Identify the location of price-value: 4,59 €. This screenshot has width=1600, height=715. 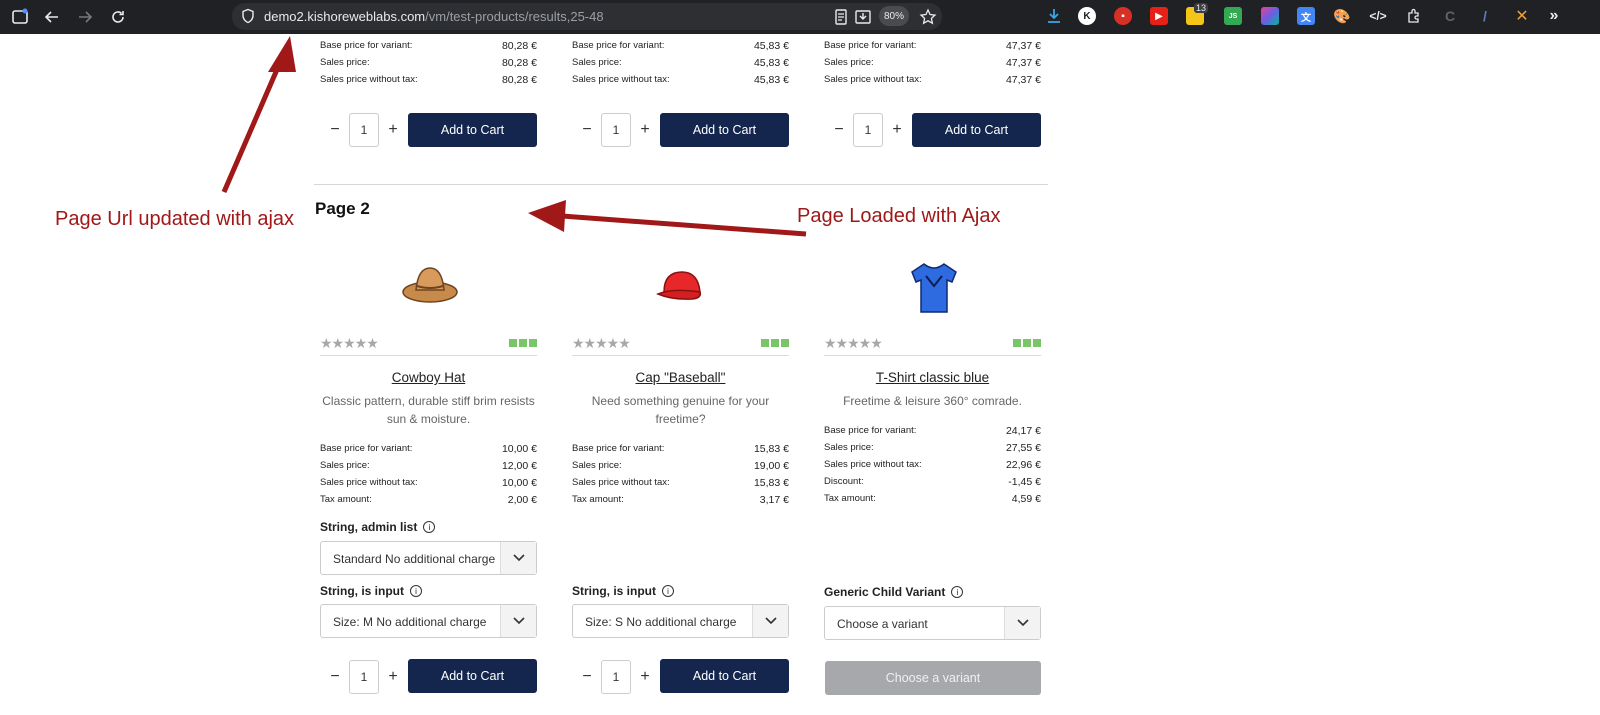
(1026, 498).